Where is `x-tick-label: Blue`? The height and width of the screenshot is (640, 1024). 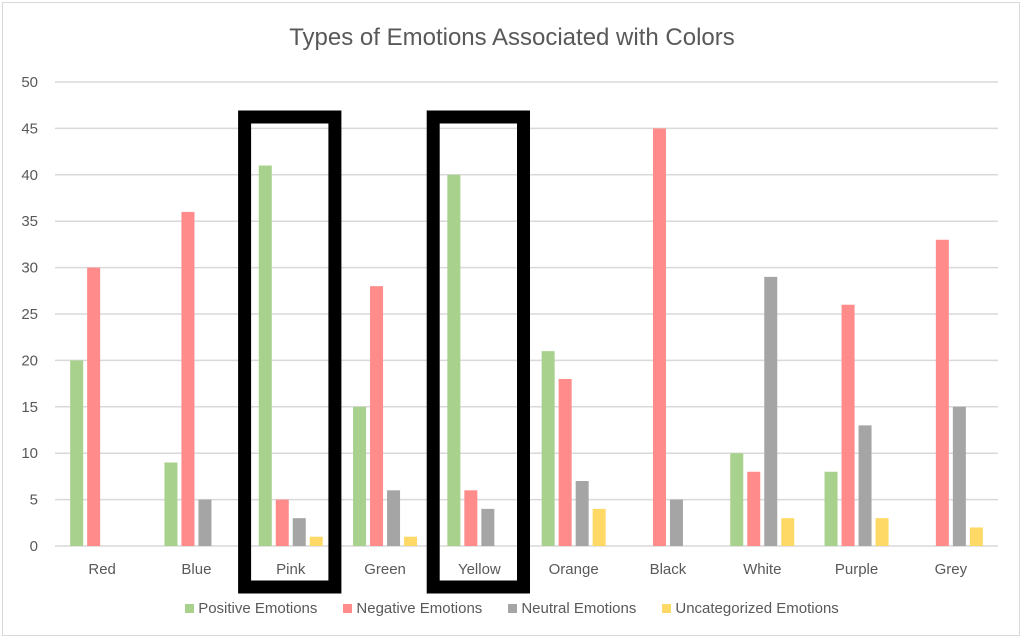 x-tick-label: Blue is located at coordinates (196, 569).